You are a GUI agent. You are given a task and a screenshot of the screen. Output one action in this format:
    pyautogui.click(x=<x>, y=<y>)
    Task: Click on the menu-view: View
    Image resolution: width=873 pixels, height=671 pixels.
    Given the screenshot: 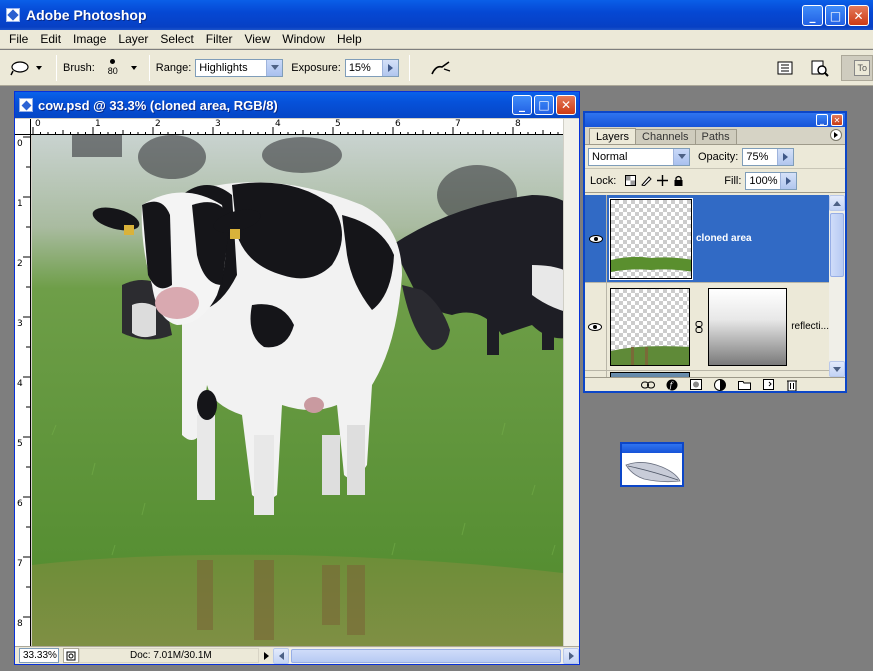 What is the action you would take?
    pyautogui.click(x=257, y=39)
    